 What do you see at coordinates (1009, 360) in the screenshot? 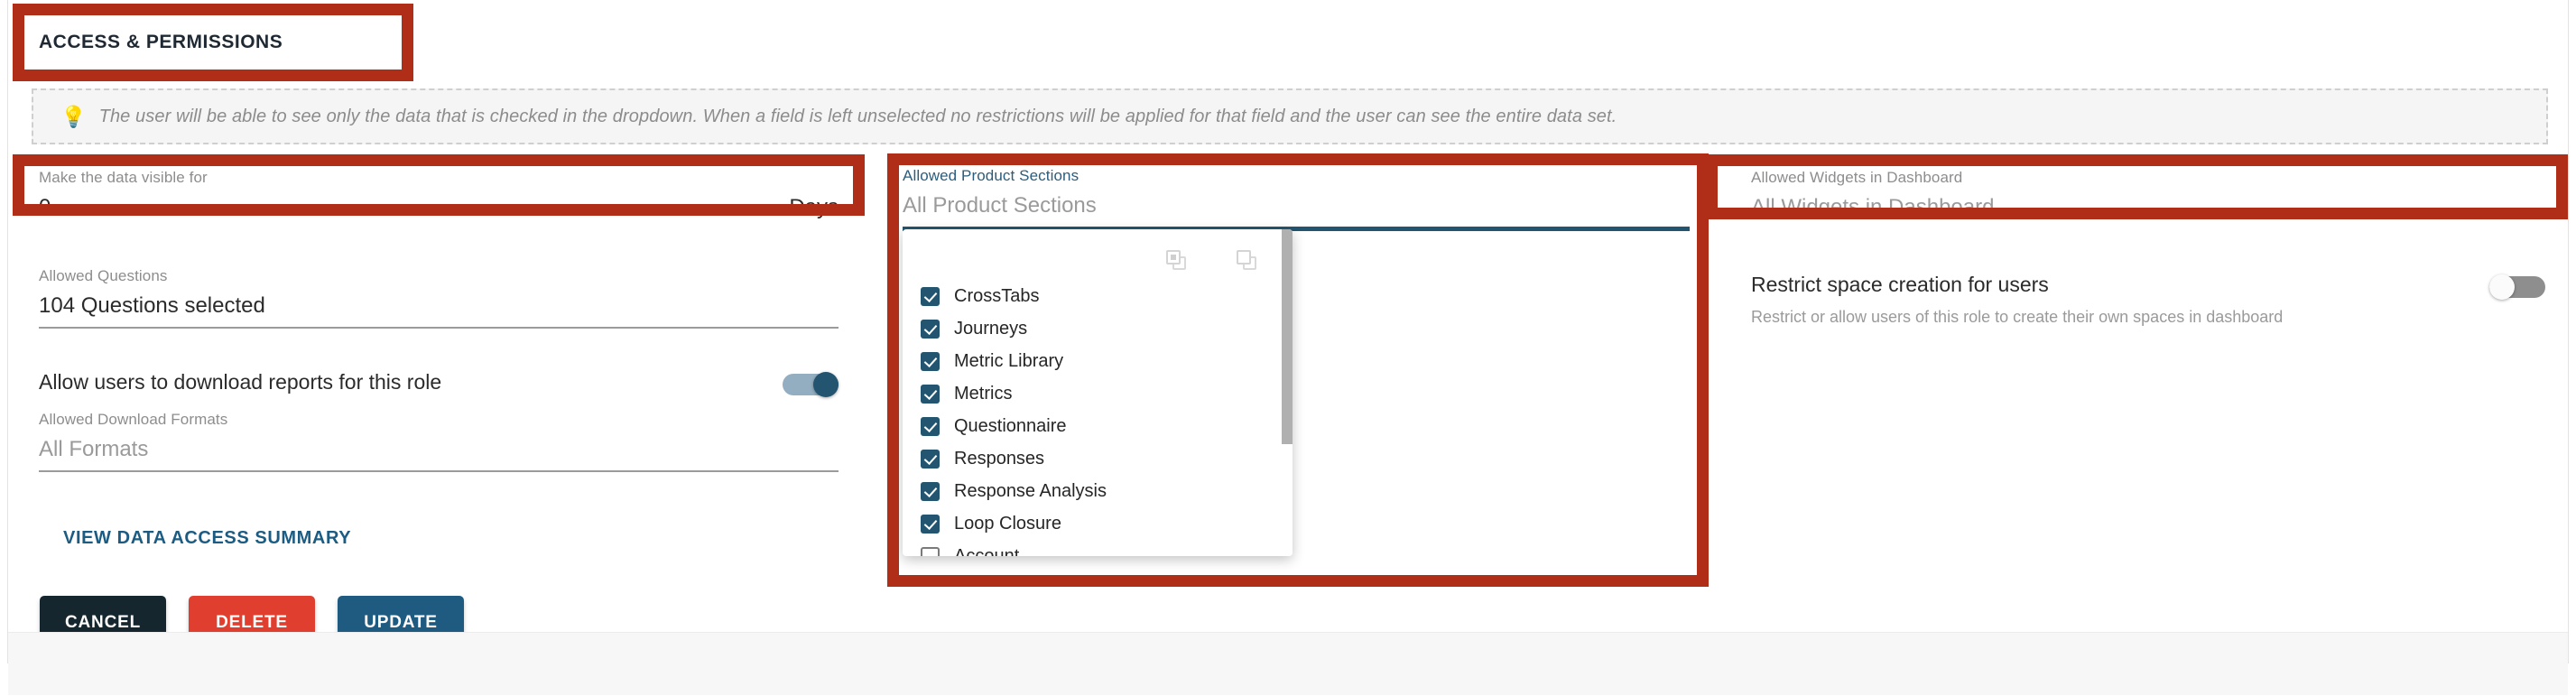
I see `dropdown-option-label: Metric Library` at bounding box center [1009, 360].